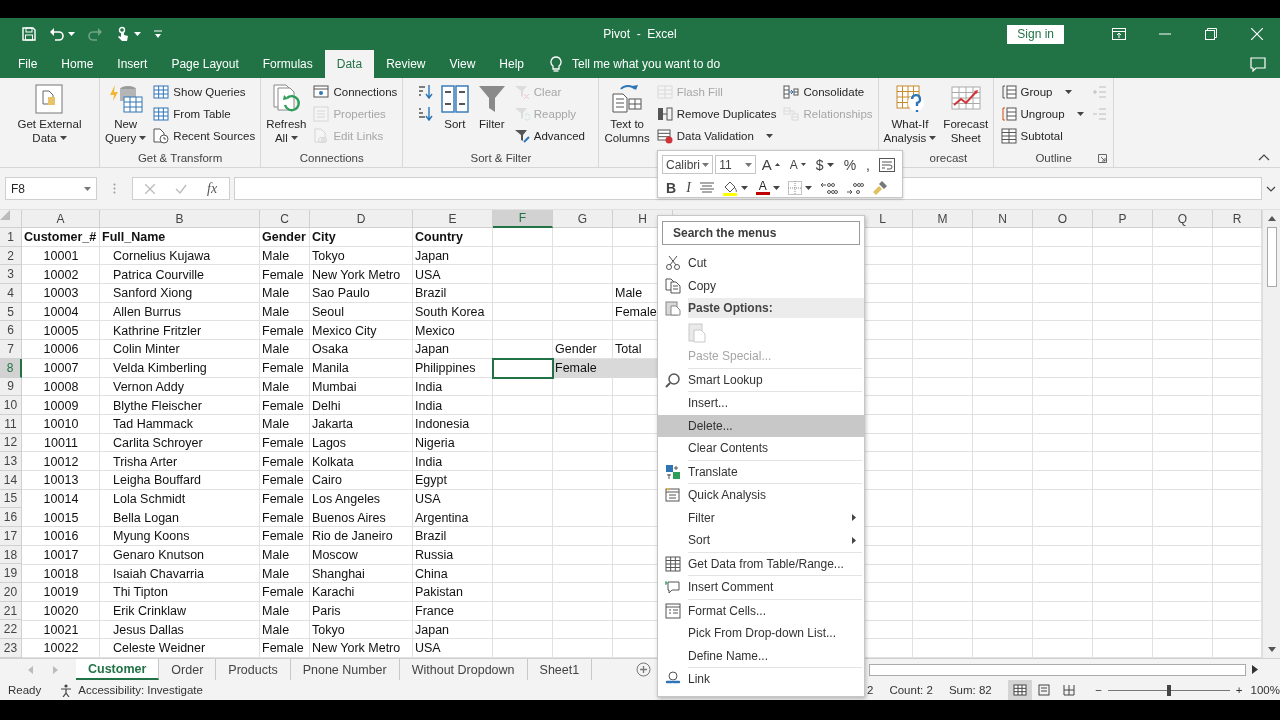 This screenshot has width=1280, height=720. Describe the element at coordinates (501, 158) in the screenshot. I see `group-label: Sort & Filter` at that location.